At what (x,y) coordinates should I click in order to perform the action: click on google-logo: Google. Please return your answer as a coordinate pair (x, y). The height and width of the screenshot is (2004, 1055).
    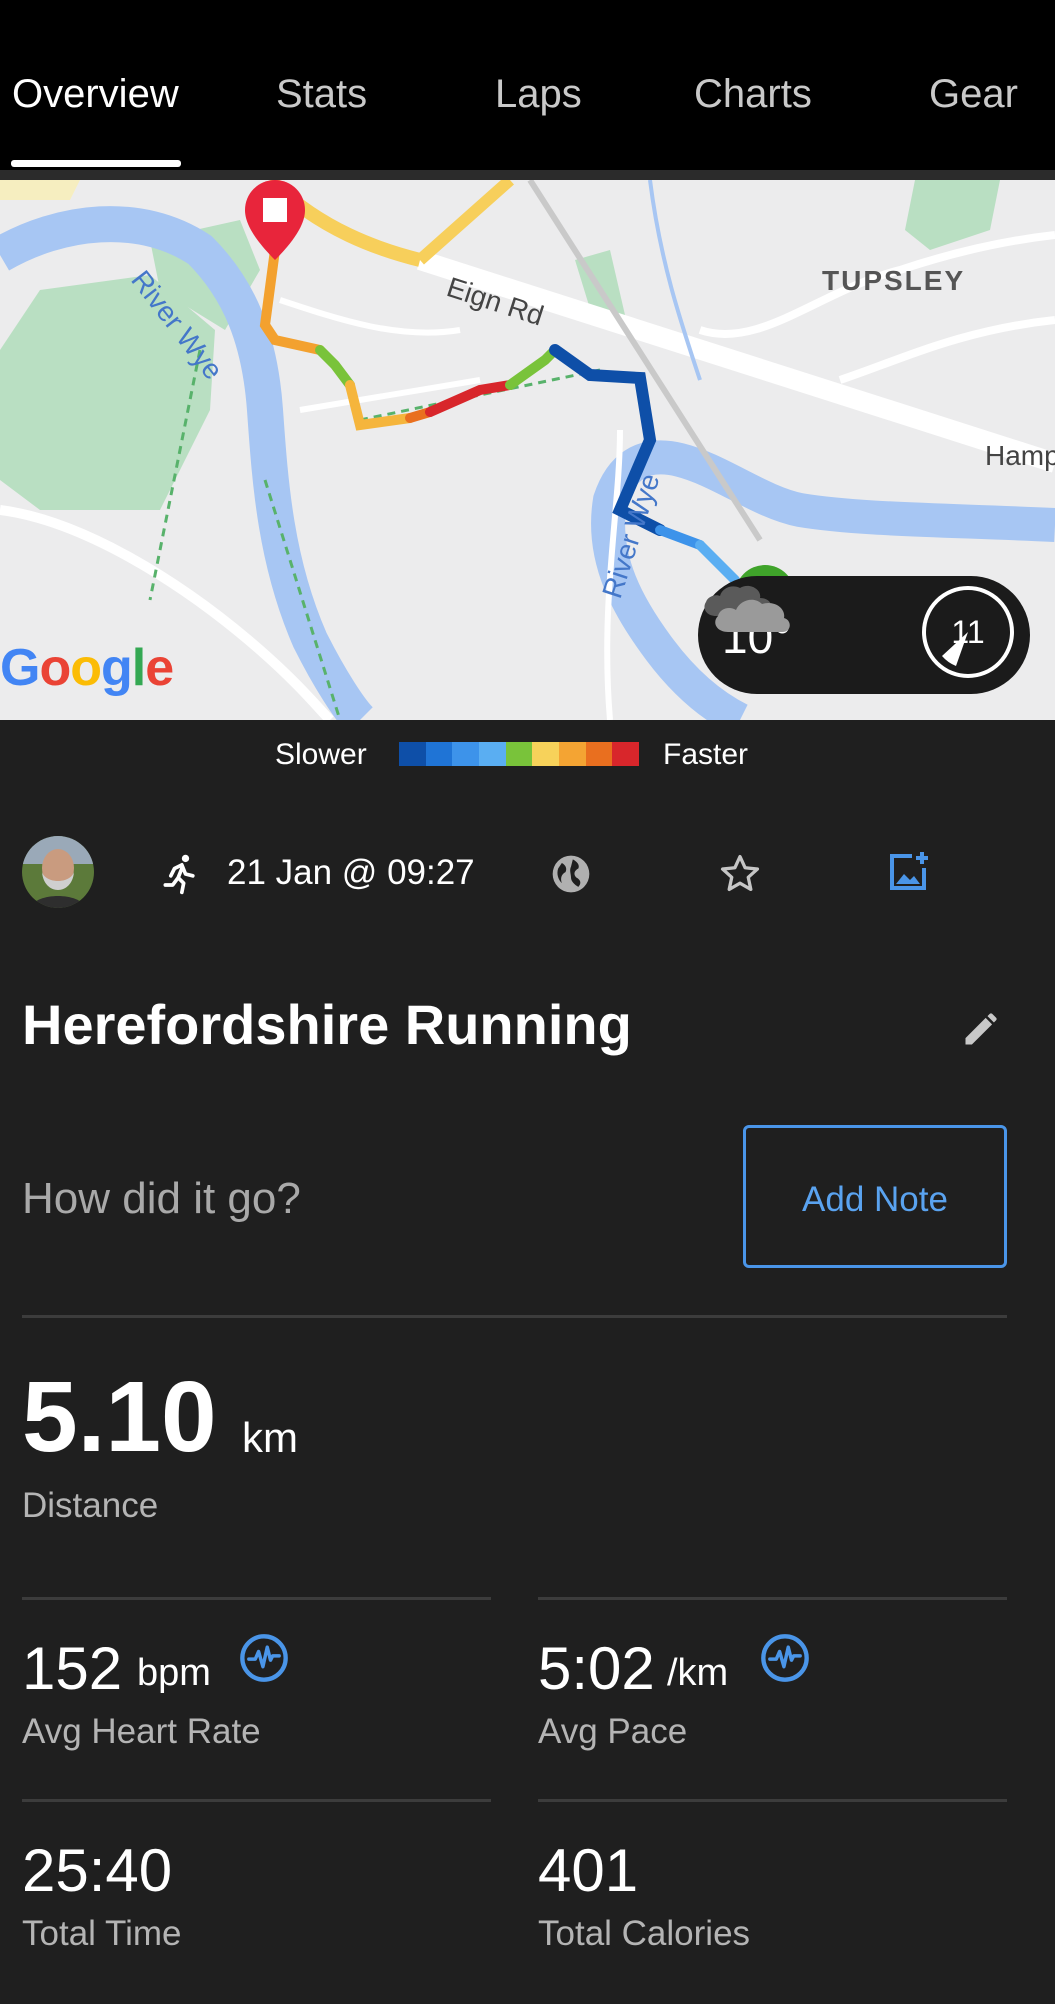
    Looking at the image, I should click on (87, 668).